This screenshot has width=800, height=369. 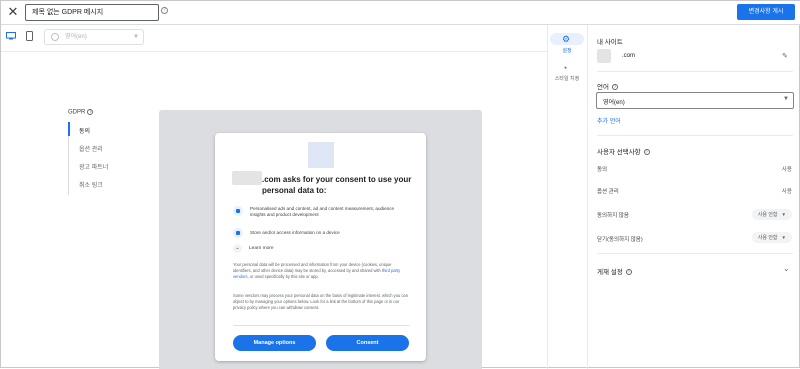 What do you see at coordinates (771, 214) in the screenshot?
I see `do-not-consent-select: 사용 안함 ▼` at bounding box center [771, 214].